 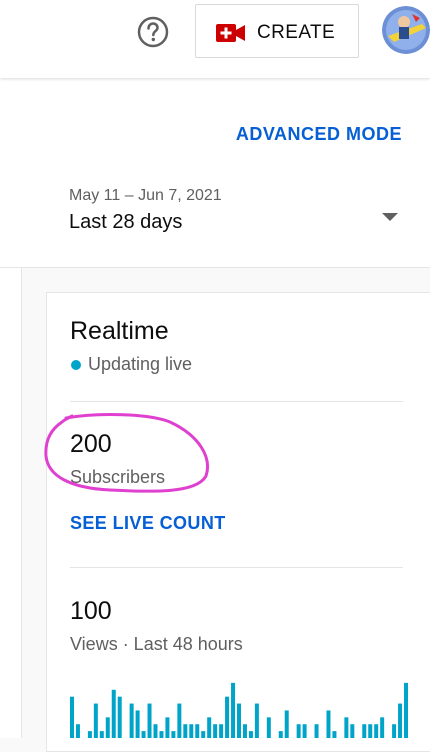 I want to click on live-status-text: Updating live, so click(x=140, y=364).